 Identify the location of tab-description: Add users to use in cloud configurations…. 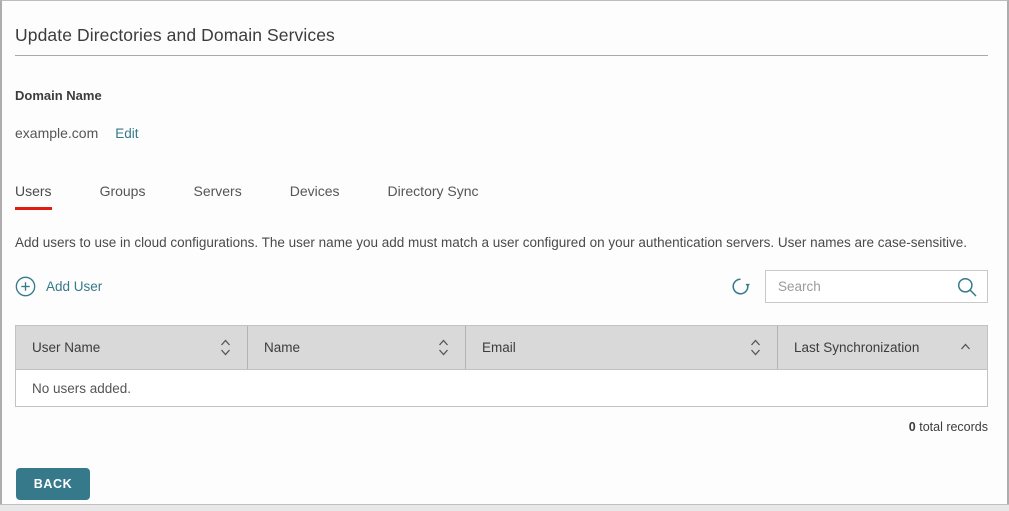
(491, 242).